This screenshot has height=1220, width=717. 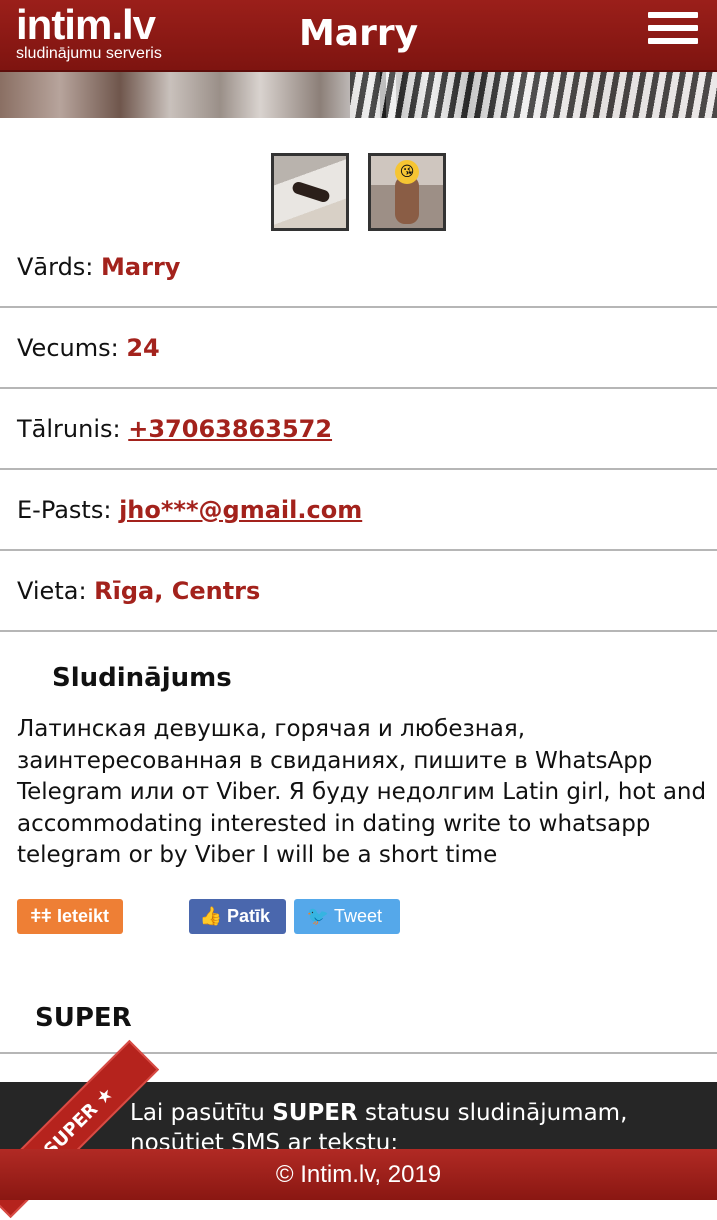 I want to click on divider, so click(x=358, y=1053).